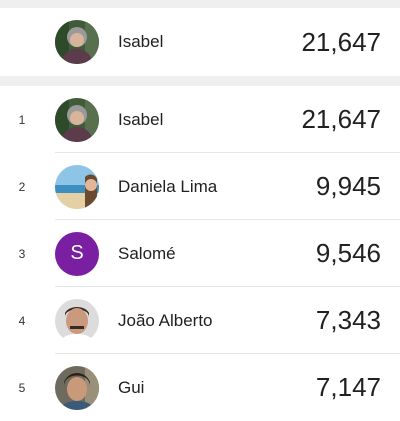 The image size is (400, 421). I want to click on player-score: 7,147, so click(348, 387).